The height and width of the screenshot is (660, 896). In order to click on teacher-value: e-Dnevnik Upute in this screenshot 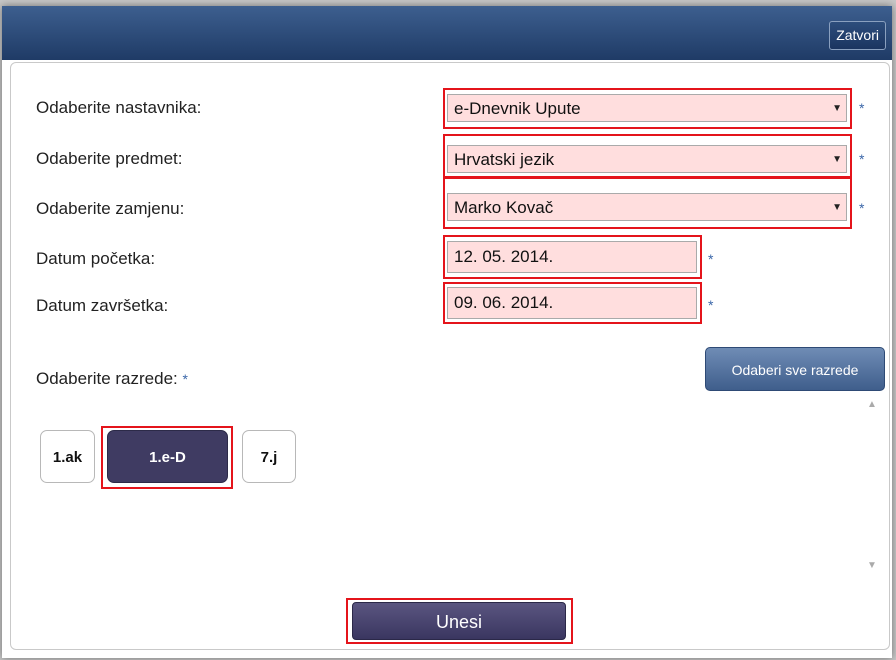, I will do `click(517, 108)`.